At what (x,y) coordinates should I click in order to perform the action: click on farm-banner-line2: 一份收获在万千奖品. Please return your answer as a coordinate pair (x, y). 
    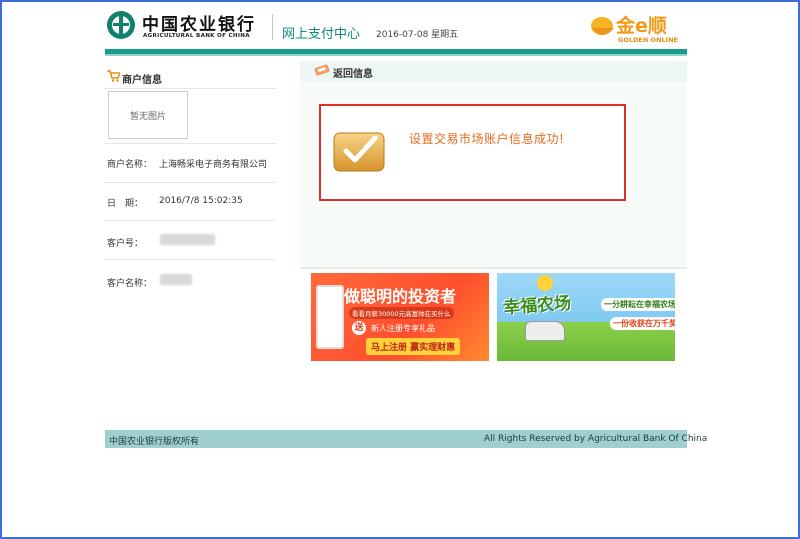
    Looking at the image, I should click on (642, 323).